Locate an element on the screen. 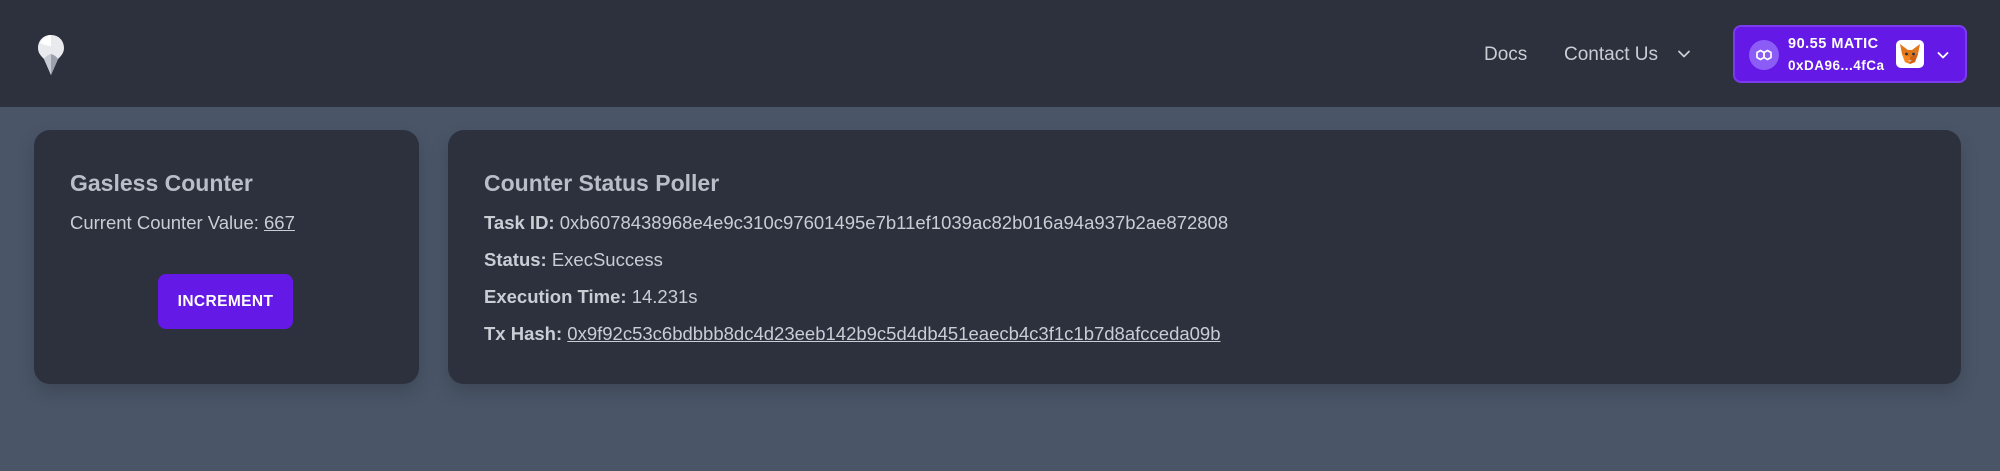 The image size is (2000, 471). execution-time-row: Execution Time: 14.231s is located at coordinates (591, 297).